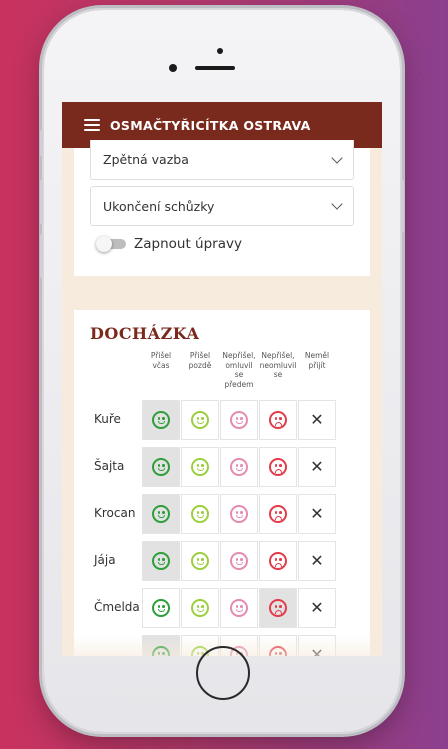 The width and height of the screenshot is (448, 749). What do you see at coordinates (92, 125) in the screenshot?
I see `menu-icon` at bounding box center [92, 125].